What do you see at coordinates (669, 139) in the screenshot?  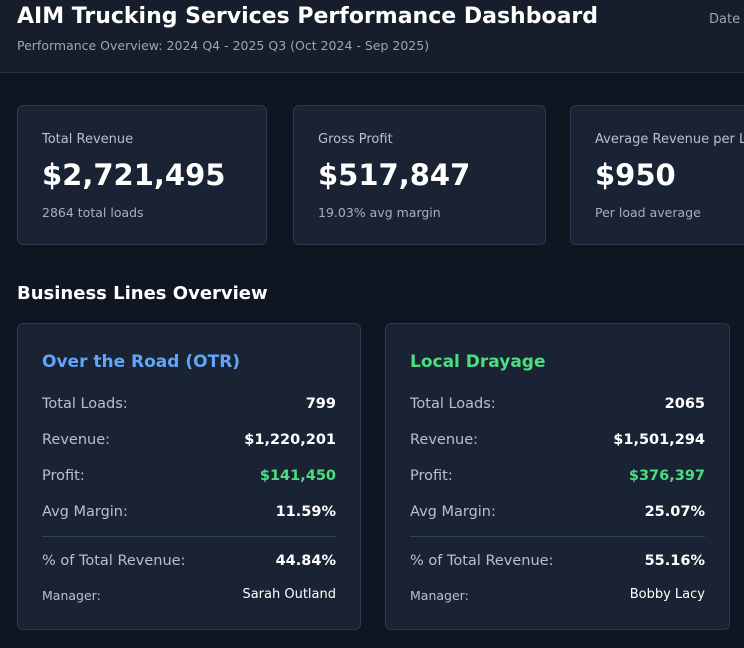 I see `kpi-label: Average Revenue per Lo` at bounding box center [669, 139].